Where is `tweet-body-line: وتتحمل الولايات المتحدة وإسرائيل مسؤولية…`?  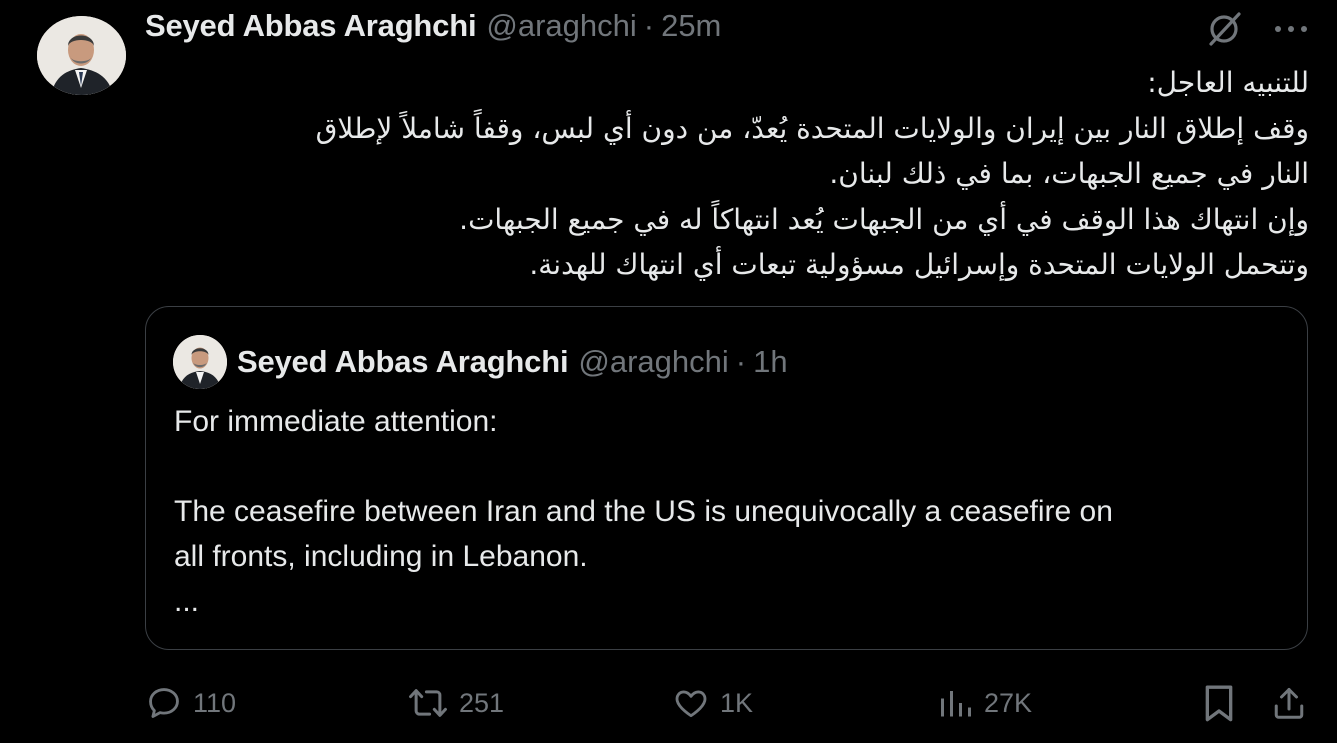
tweet-body-line: وتتحمل الولايات المتحدة وإسرائيل مسؤولية… is located at coordinates (919, 264).